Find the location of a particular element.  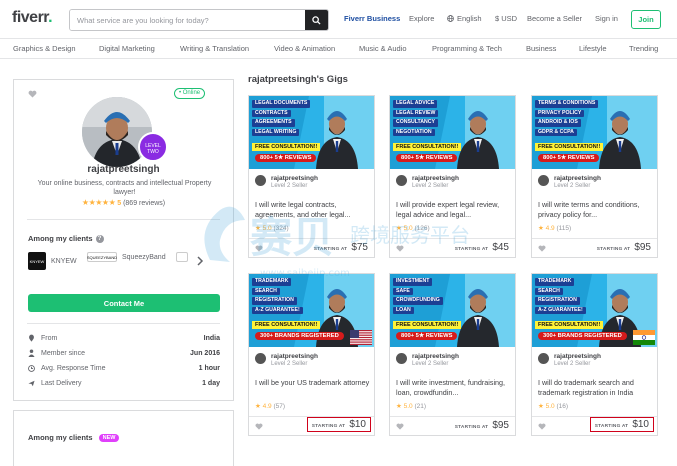

gig-thumb-ribbon: NEGOTIATION is located at coordinates (414, 132).